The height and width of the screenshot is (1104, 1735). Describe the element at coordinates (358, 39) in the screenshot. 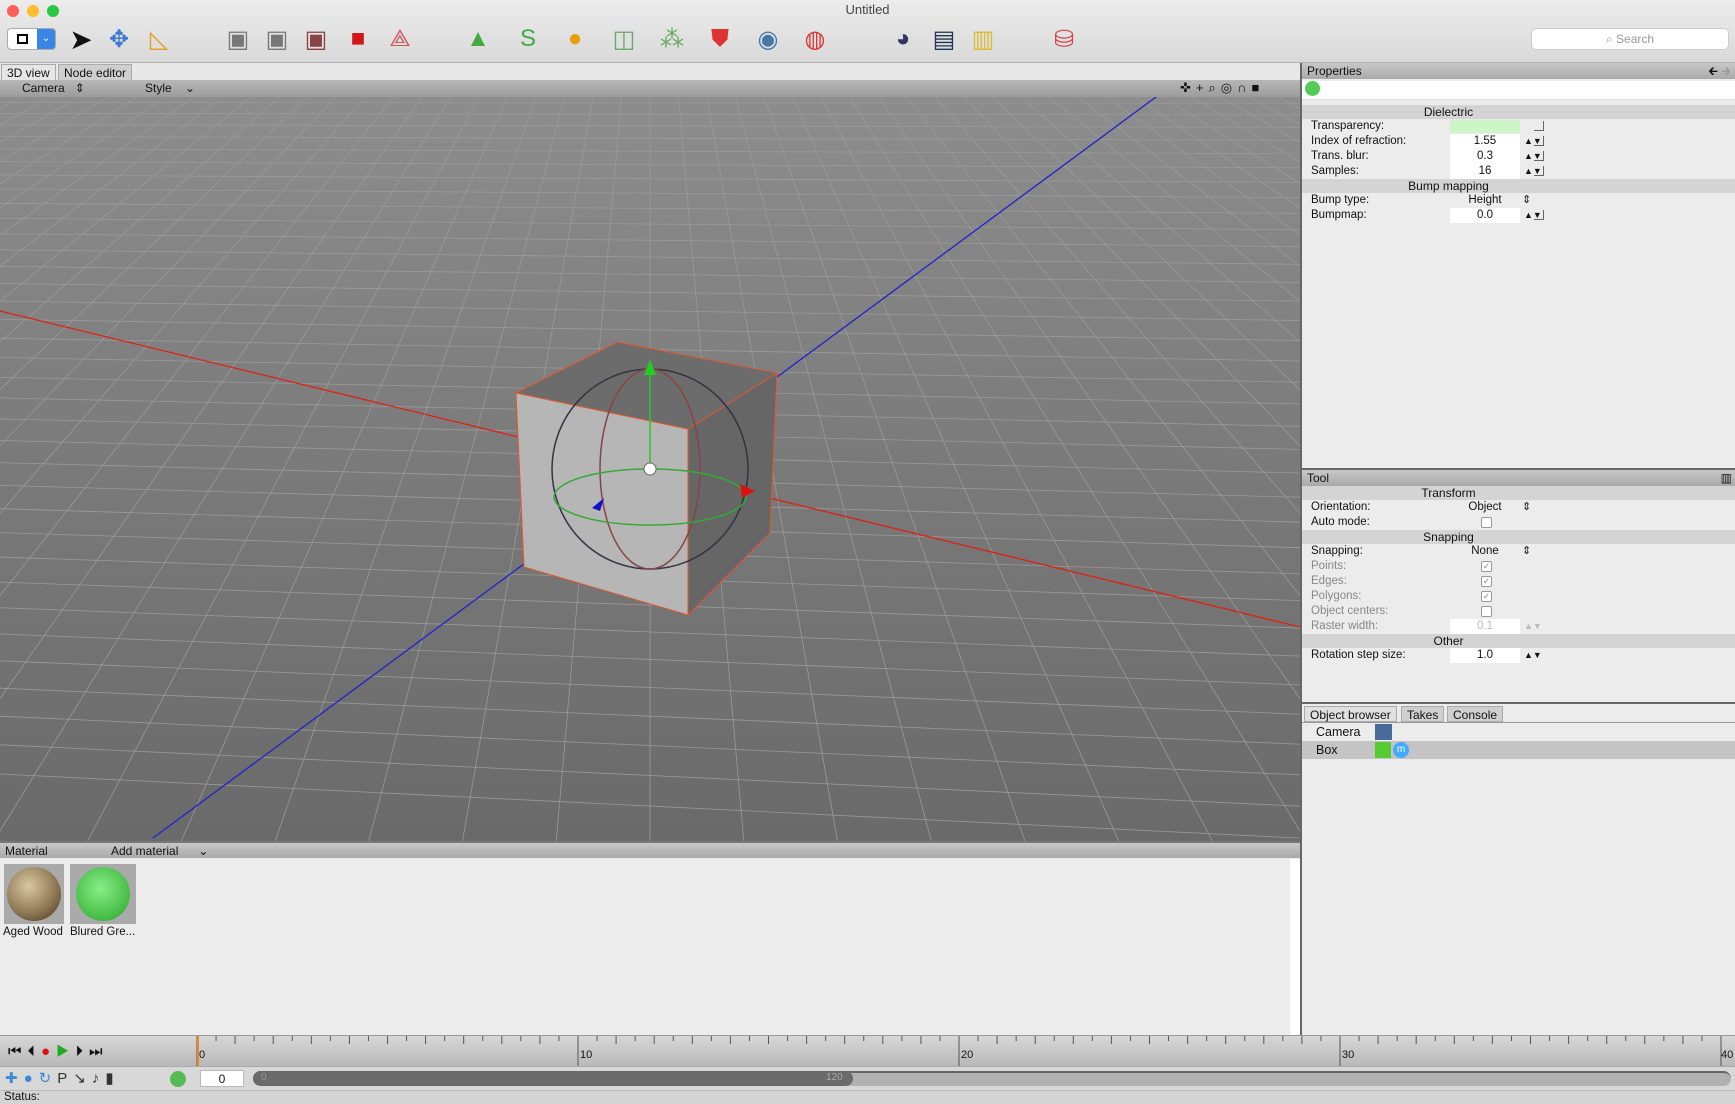

I see `object-mode-icon: ■` at that location.